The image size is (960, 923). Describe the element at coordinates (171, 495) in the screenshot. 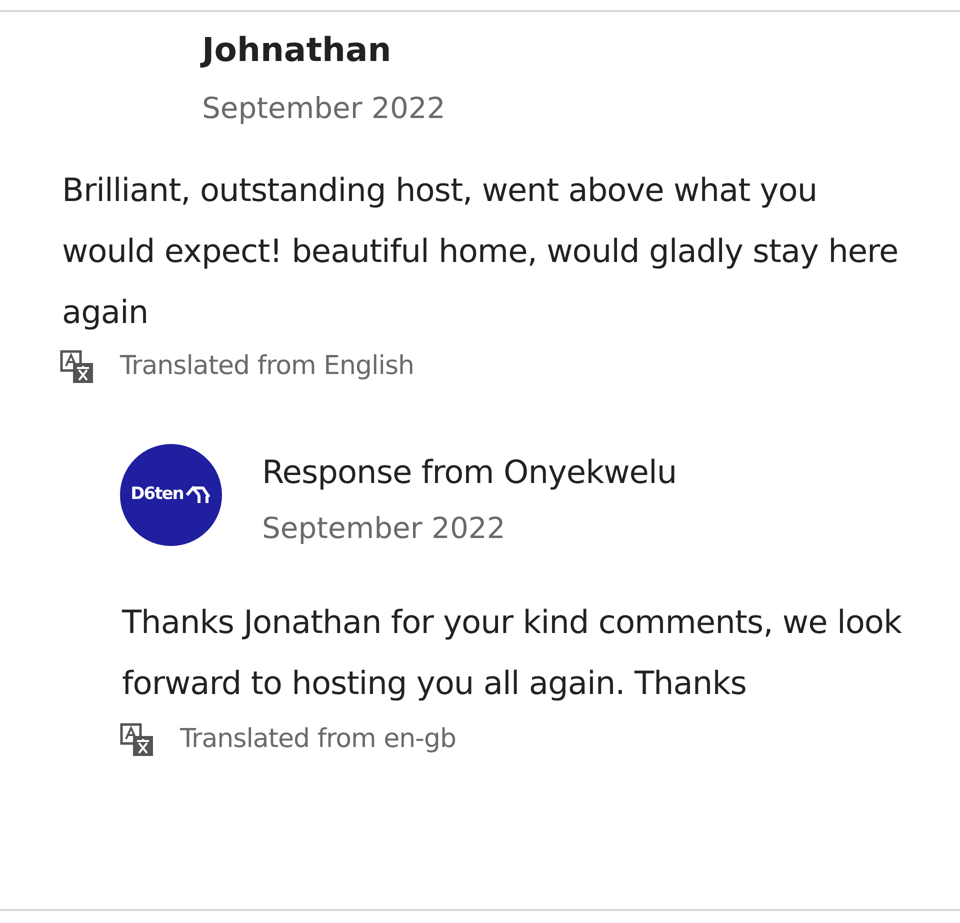

I see `host-logo: D6ten` at that location.